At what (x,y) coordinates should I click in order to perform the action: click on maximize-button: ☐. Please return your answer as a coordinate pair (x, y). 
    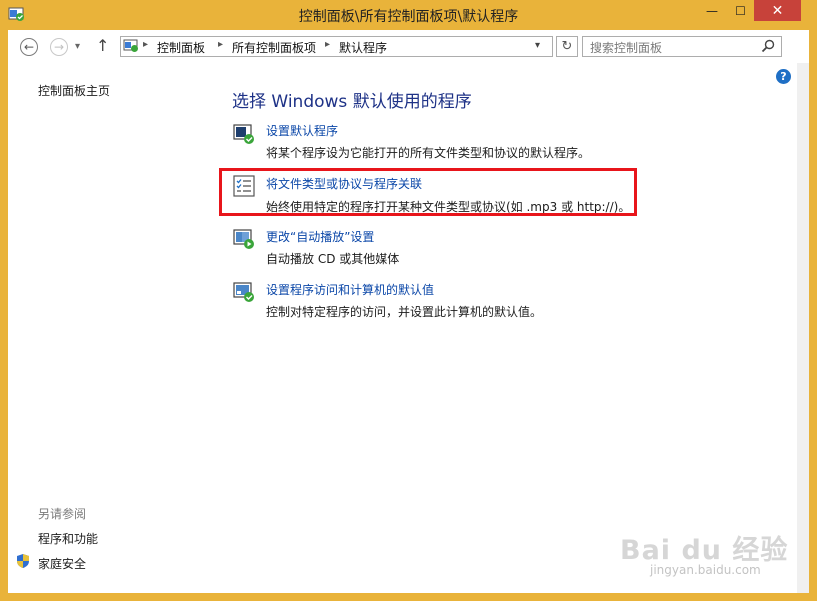
    Looking at the image, I should click on (740, 10).